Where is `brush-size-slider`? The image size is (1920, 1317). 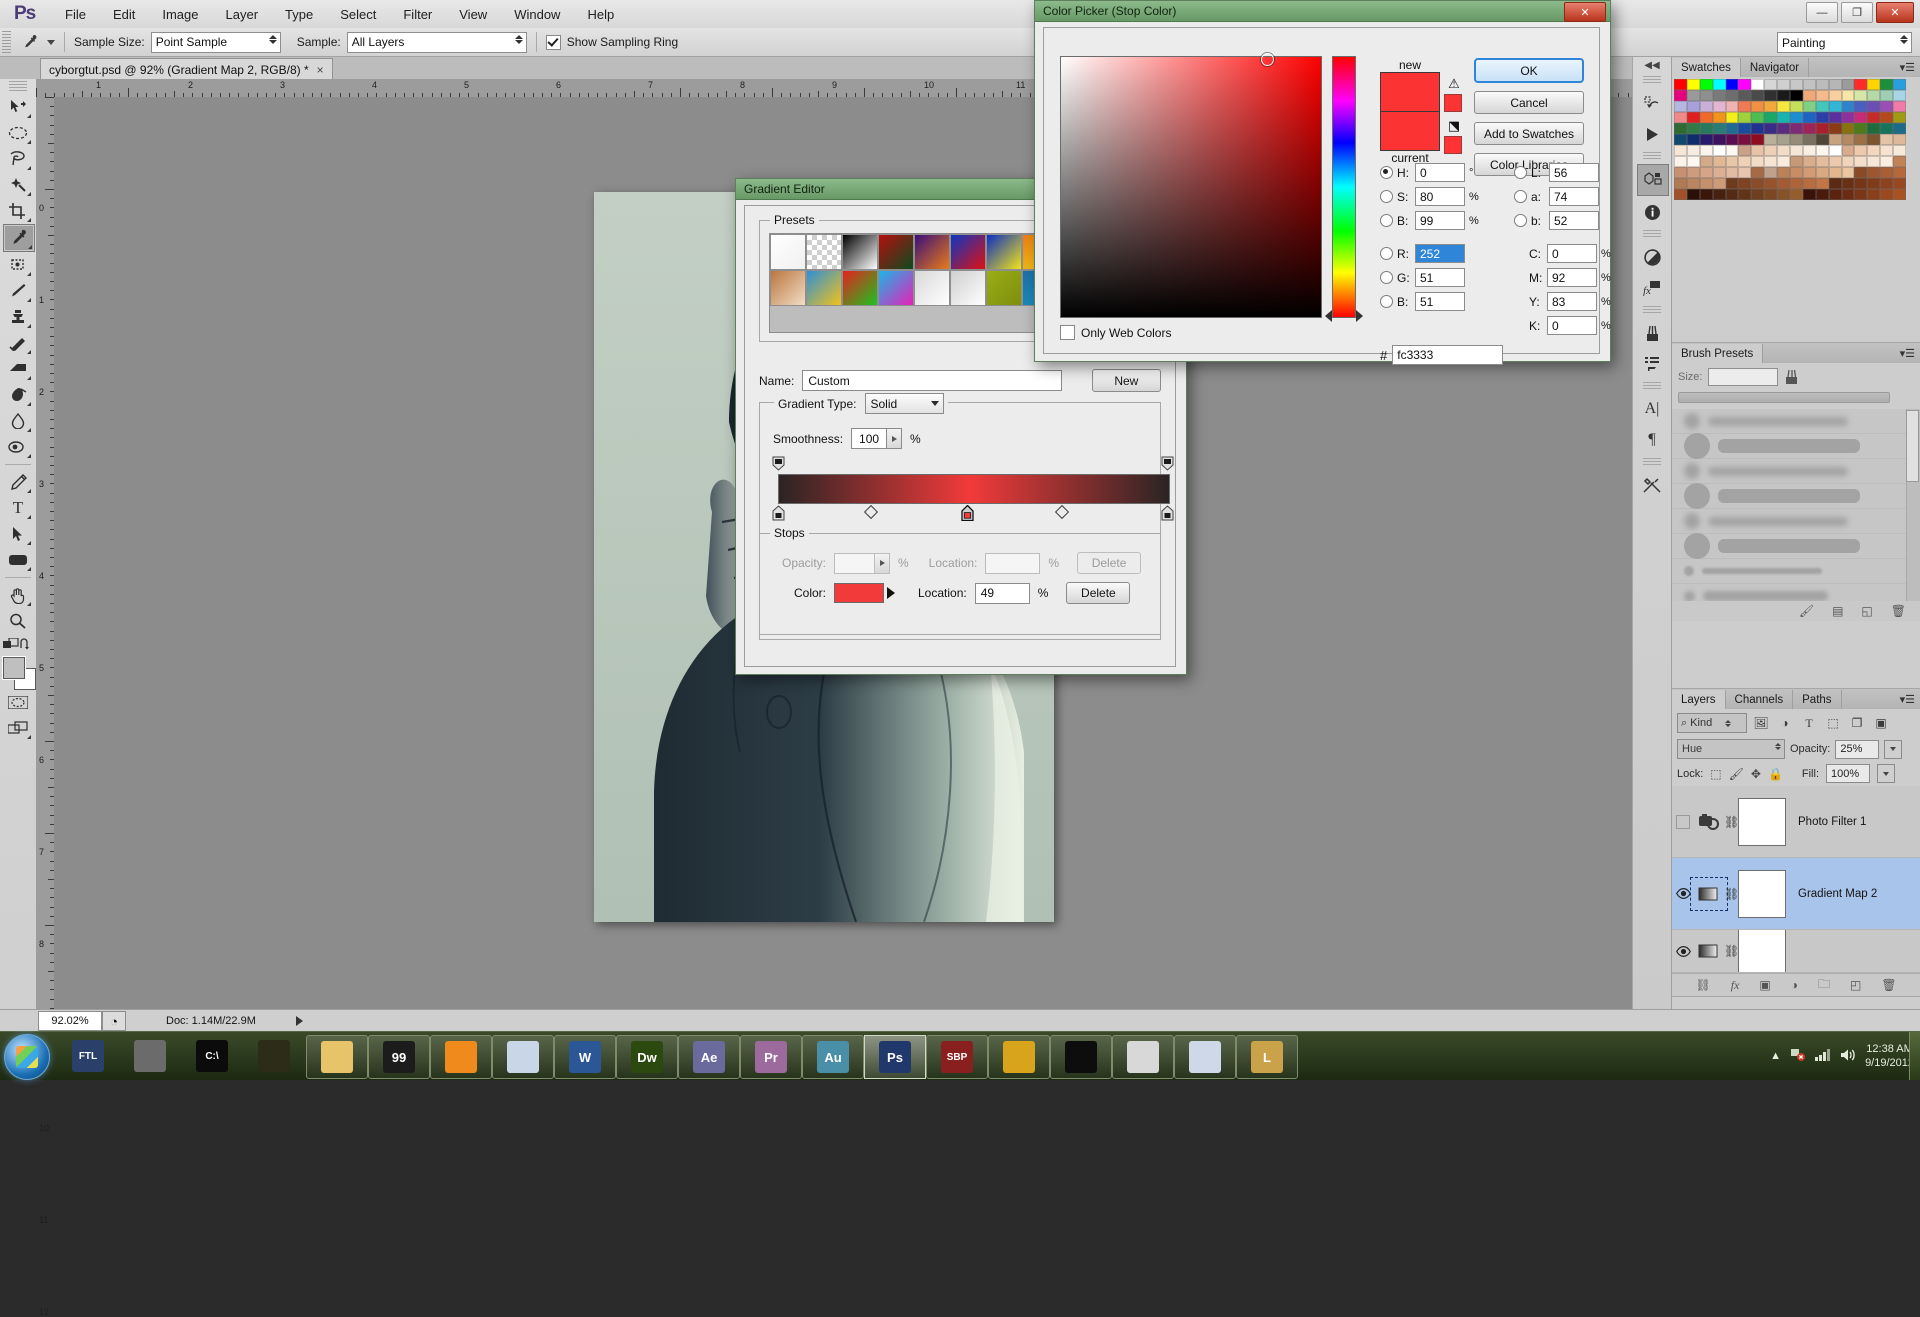 brush-size-slider is located at coordinates (1784, 397).